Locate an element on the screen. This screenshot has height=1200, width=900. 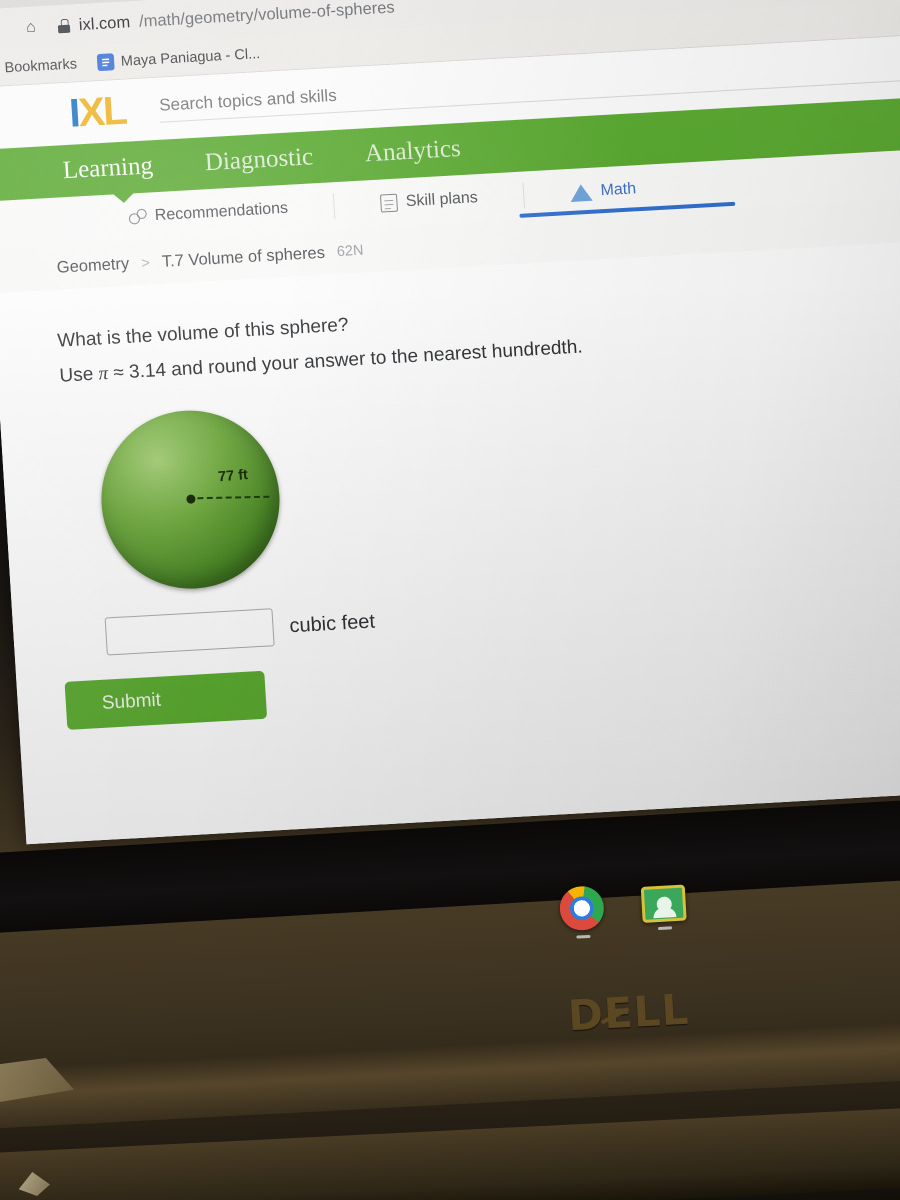
bookmark-label: BC Bookmarks is located at coordinates (39, 66).